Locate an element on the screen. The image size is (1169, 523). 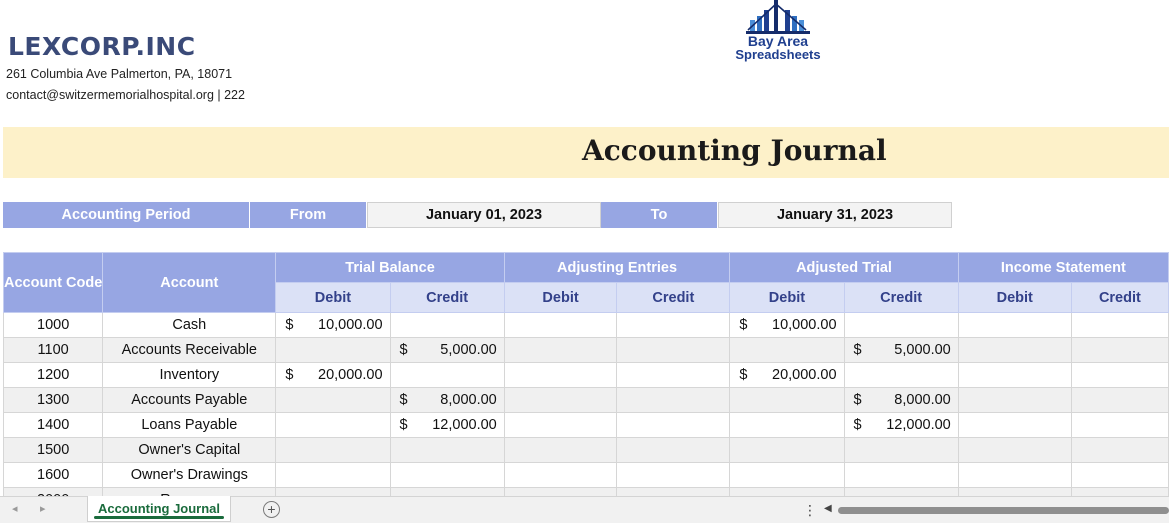
horizontal-scrollbar is located at coordinates (1003, 510).